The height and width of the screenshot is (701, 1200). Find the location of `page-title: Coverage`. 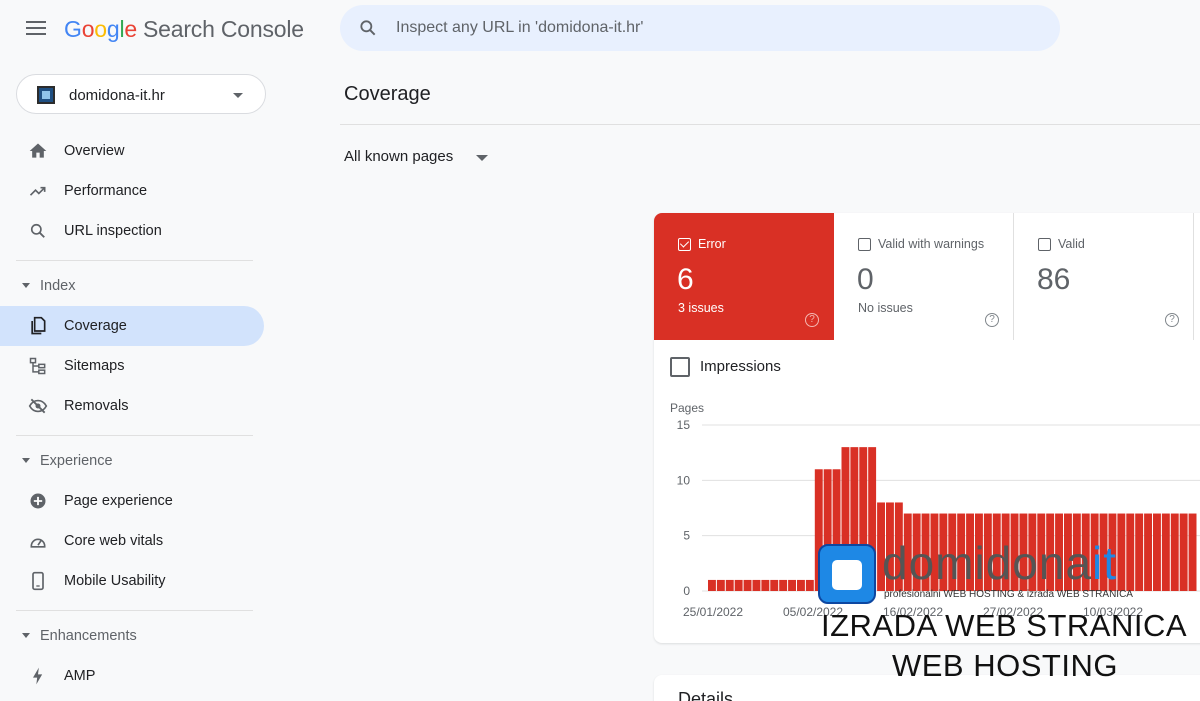

page-title: Coverage is located at coordinates (387, 94).